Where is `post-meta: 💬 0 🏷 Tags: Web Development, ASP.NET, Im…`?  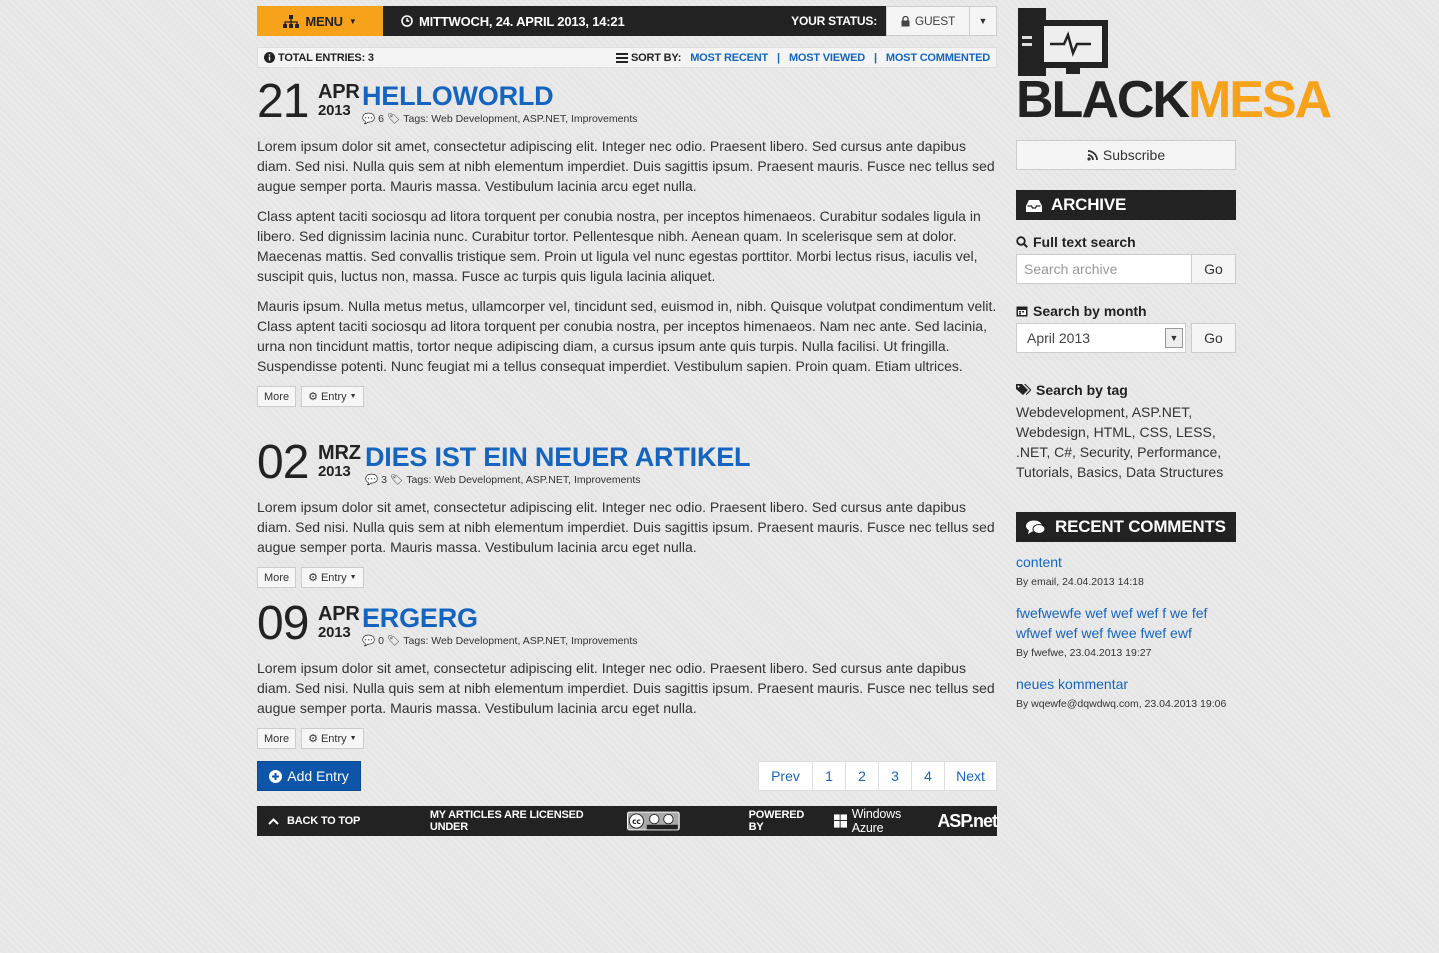
post-meta: 💬 0 🏷 Tags: Web Development, ASP.NET, Im… is located at coordinates (500, 641).